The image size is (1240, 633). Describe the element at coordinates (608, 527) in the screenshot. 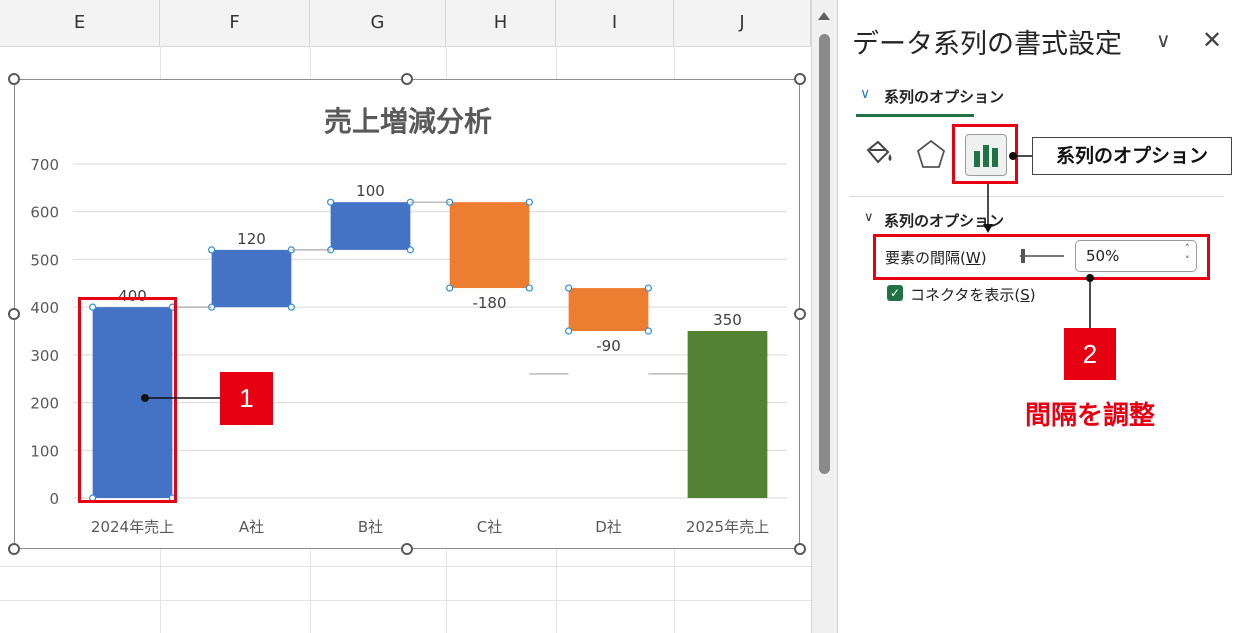

I see `x-tick-label: D社` at that location.